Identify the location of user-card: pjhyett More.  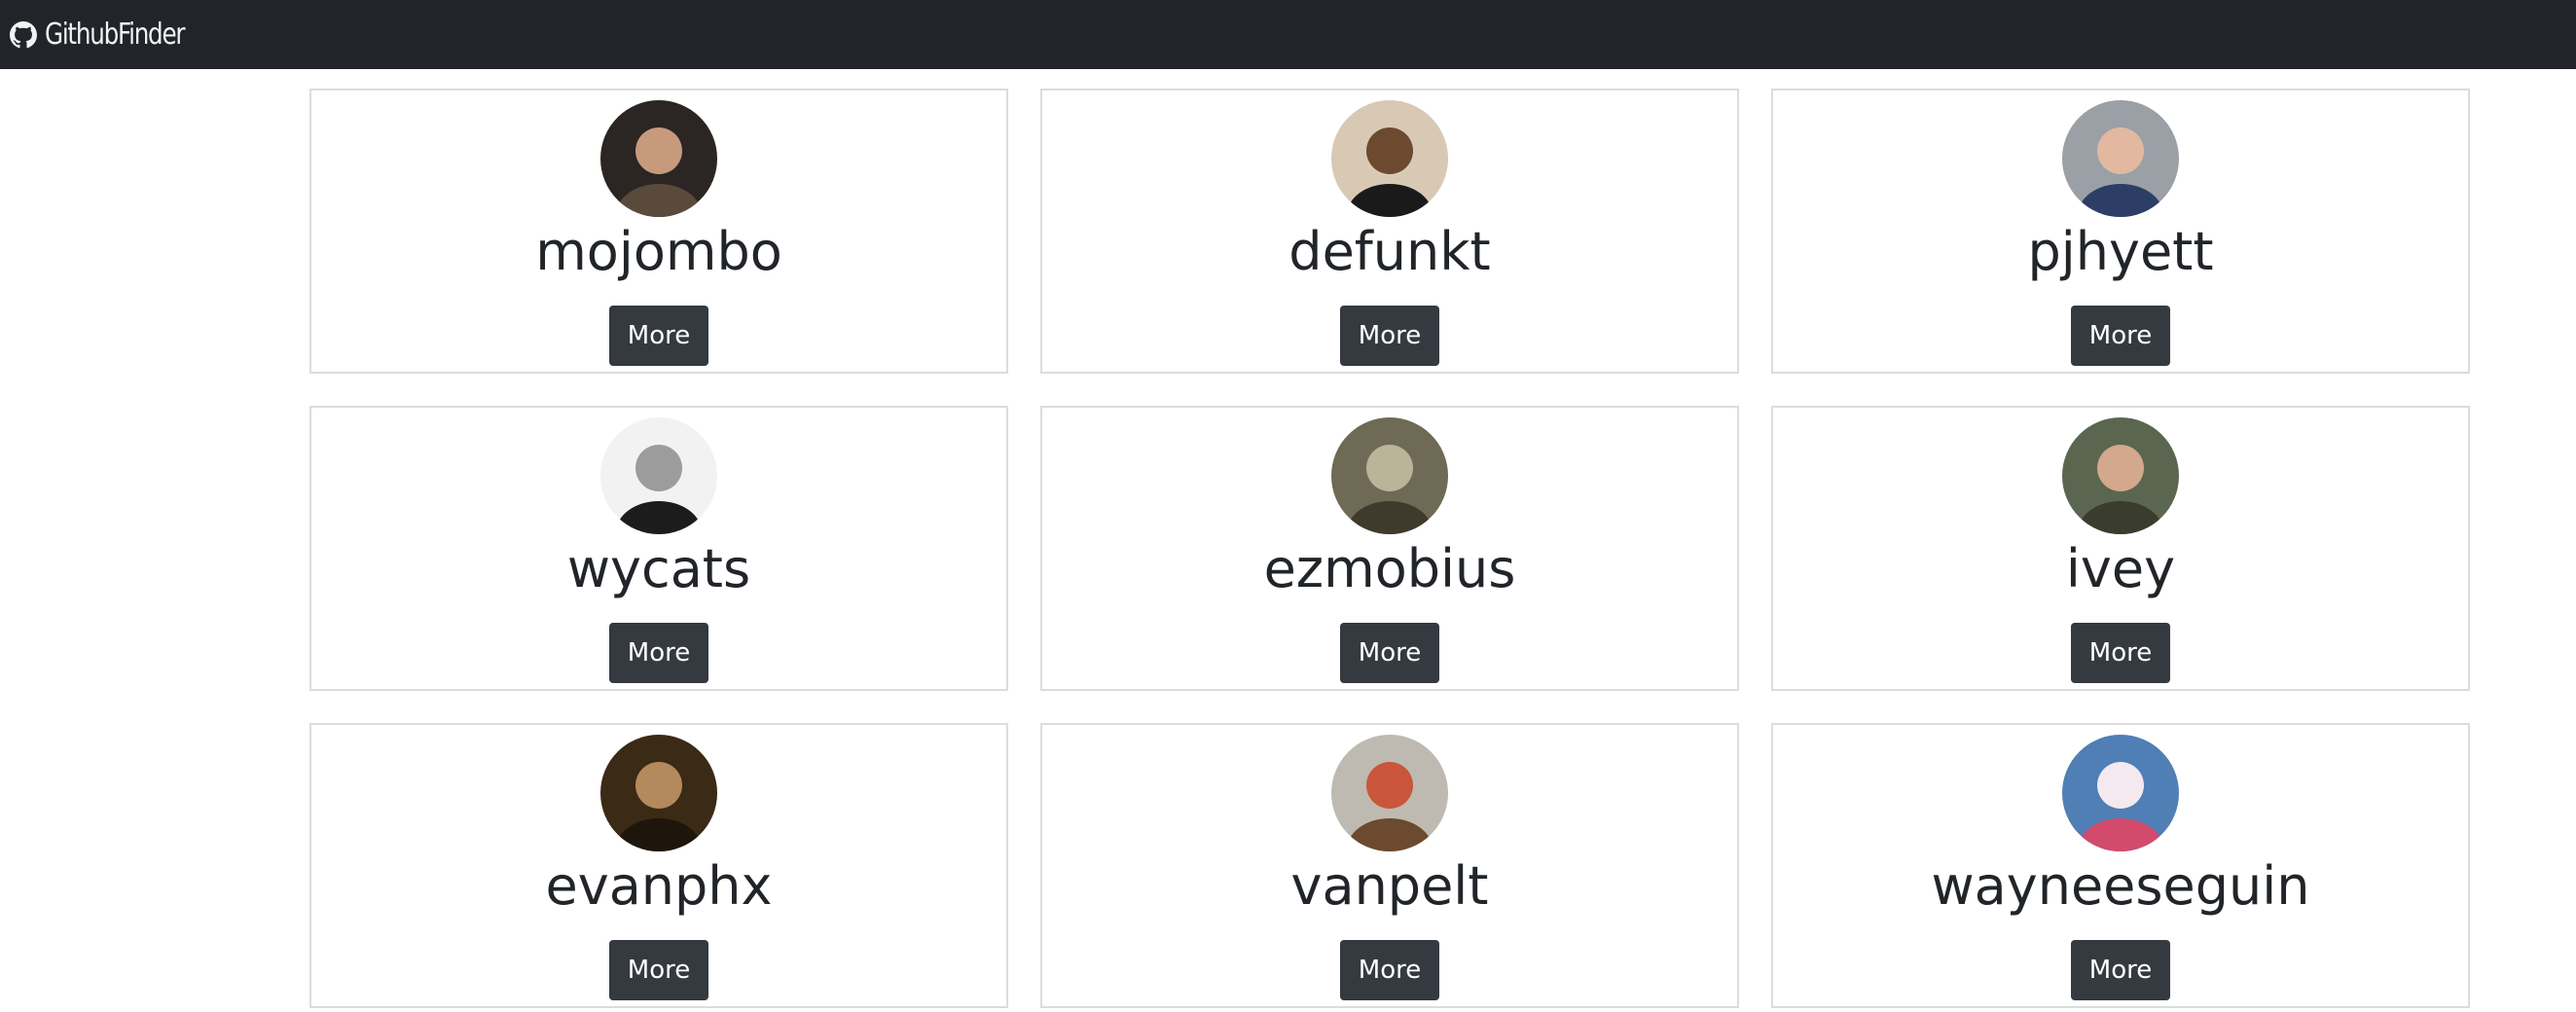
(2120, 231).